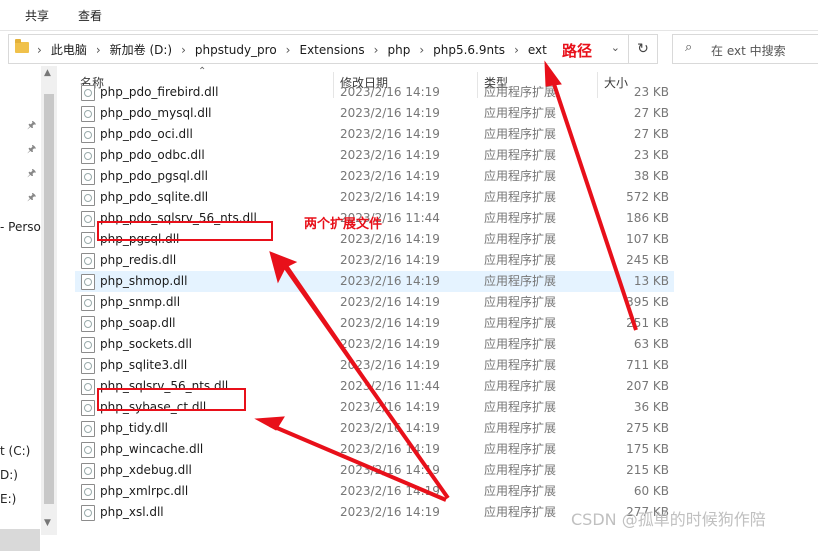 This screenshot has width=818, height=551. What do you see at coordinates (594, 204) in the screenshot?
I see `arrow-to-path` at bounding box center [594, 204].